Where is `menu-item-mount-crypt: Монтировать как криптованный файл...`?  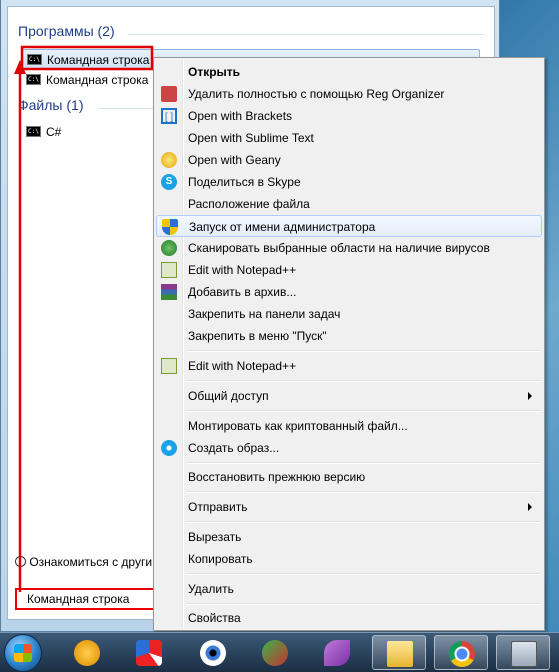 menu-item-mount-crypt: Монтировать как криптованный файл... is located at coordinates (349, 426).